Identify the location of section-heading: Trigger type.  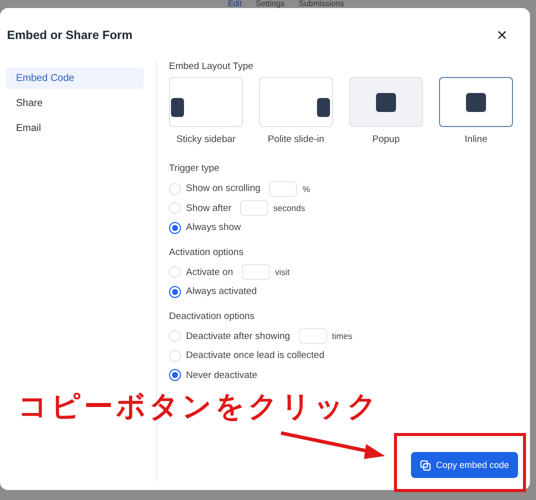
(194, 168).